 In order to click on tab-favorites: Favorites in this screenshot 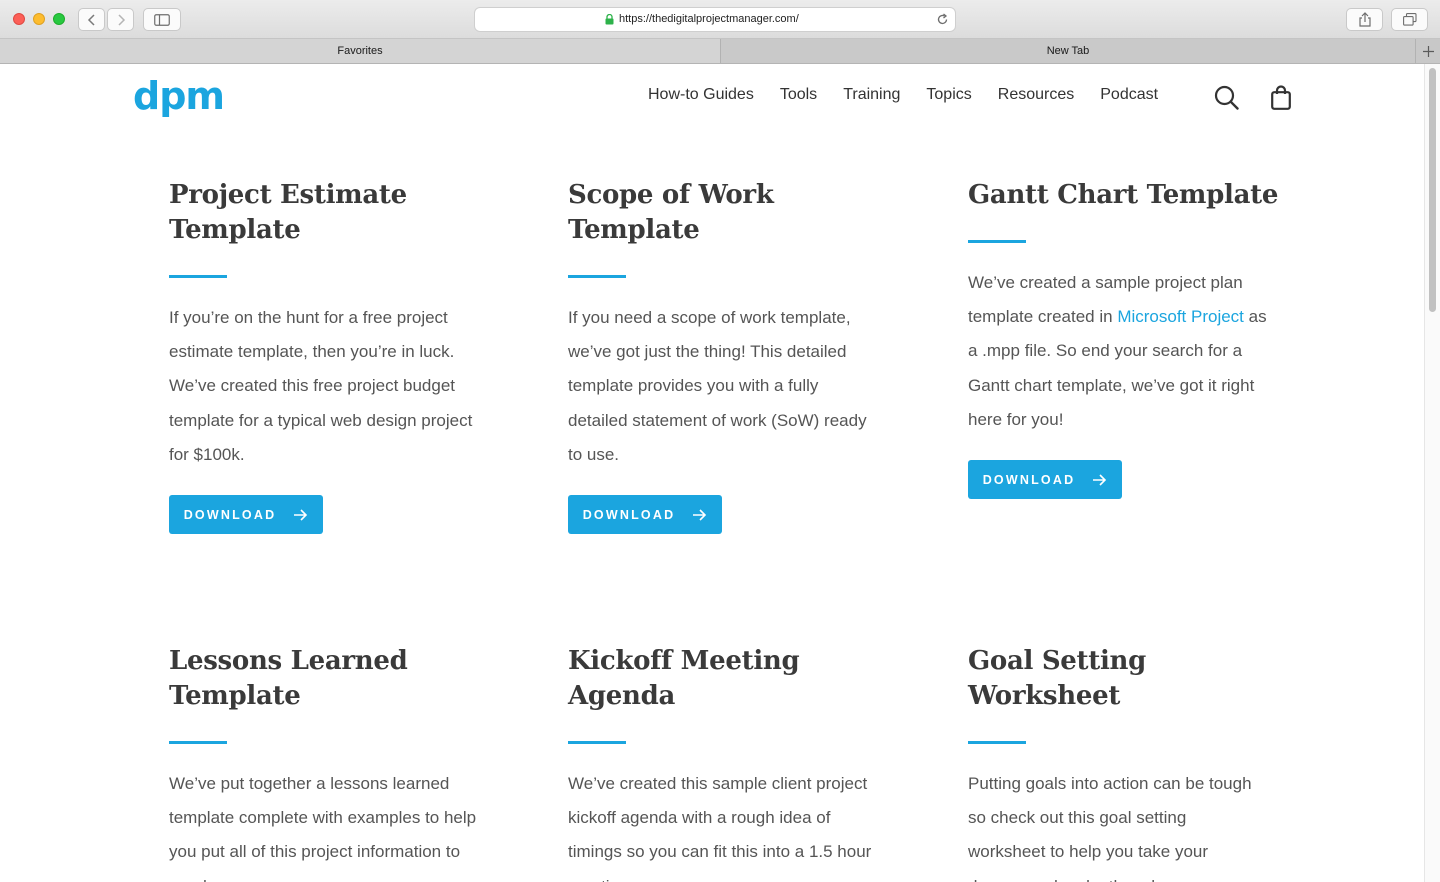, I will do `click(360, 51)`.